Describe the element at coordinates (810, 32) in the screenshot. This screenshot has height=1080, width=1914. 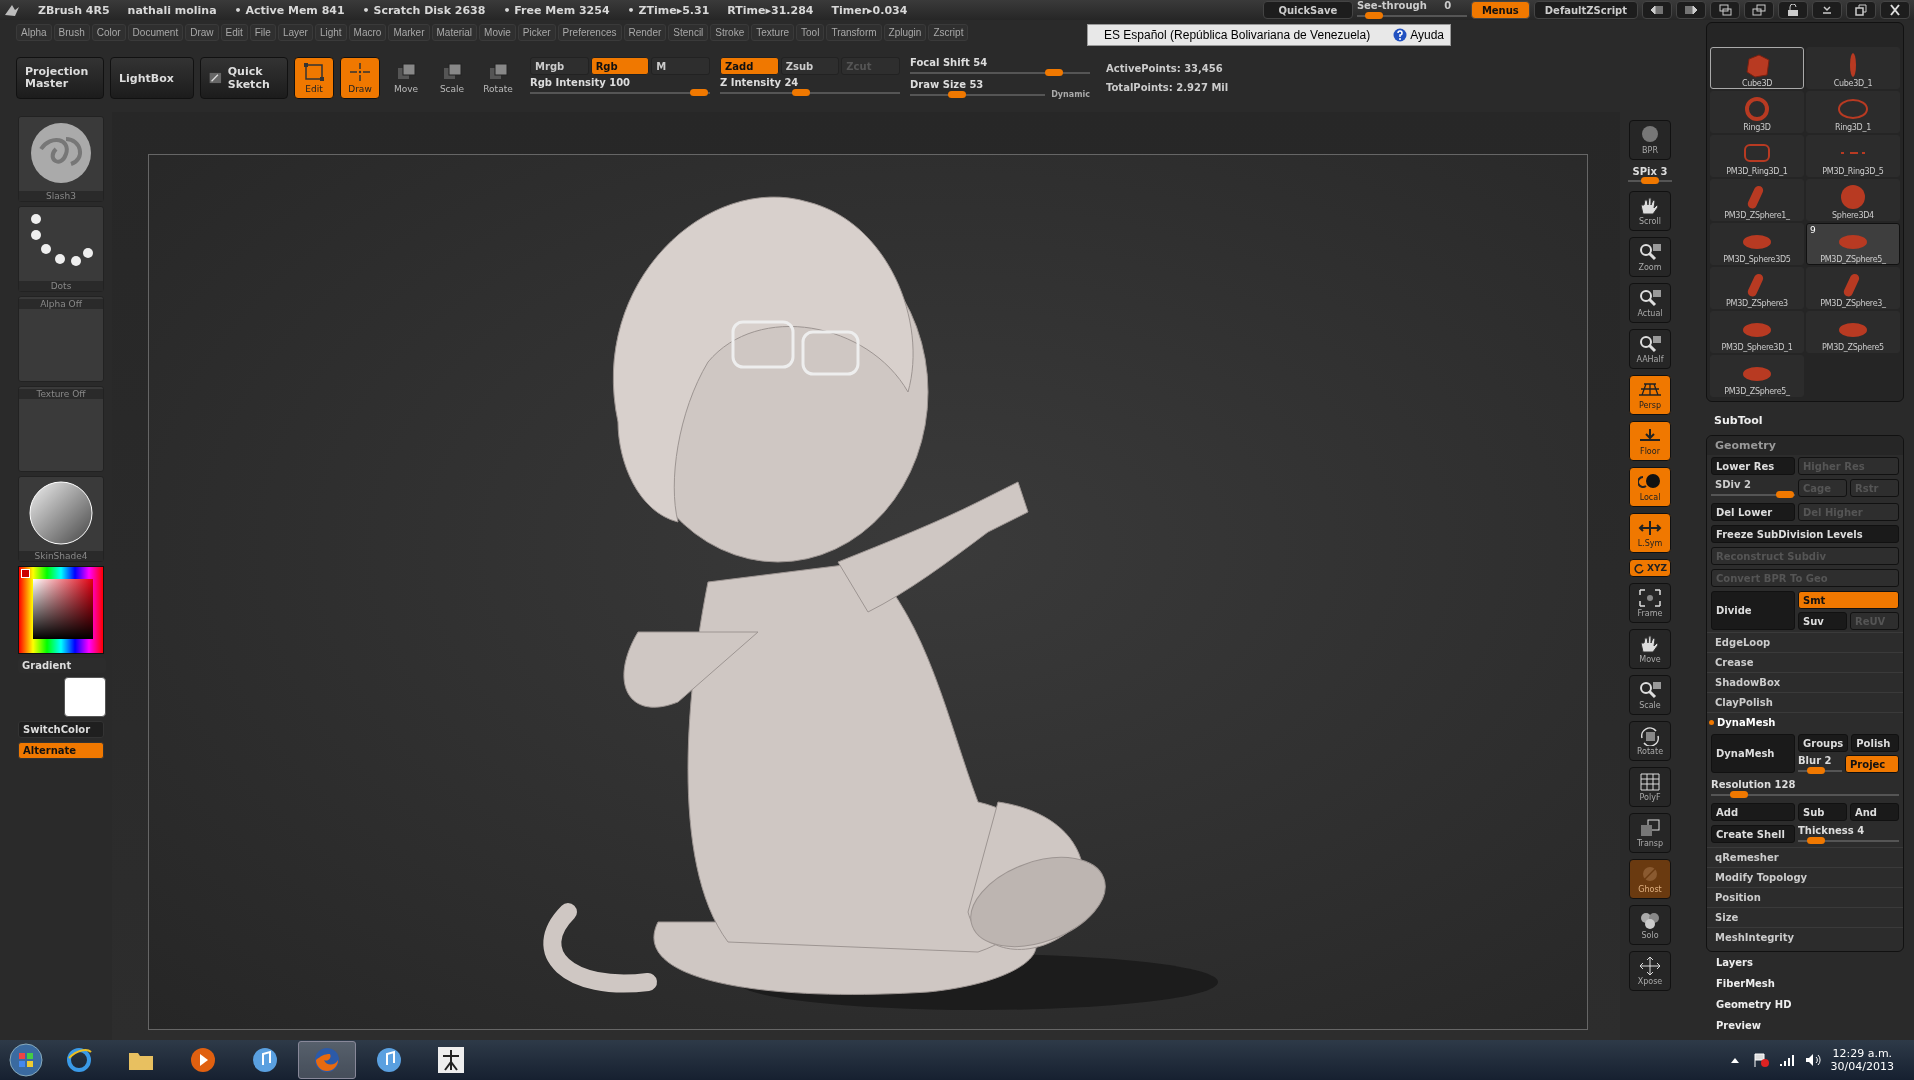
I see `menu-item: Tool` at that location.